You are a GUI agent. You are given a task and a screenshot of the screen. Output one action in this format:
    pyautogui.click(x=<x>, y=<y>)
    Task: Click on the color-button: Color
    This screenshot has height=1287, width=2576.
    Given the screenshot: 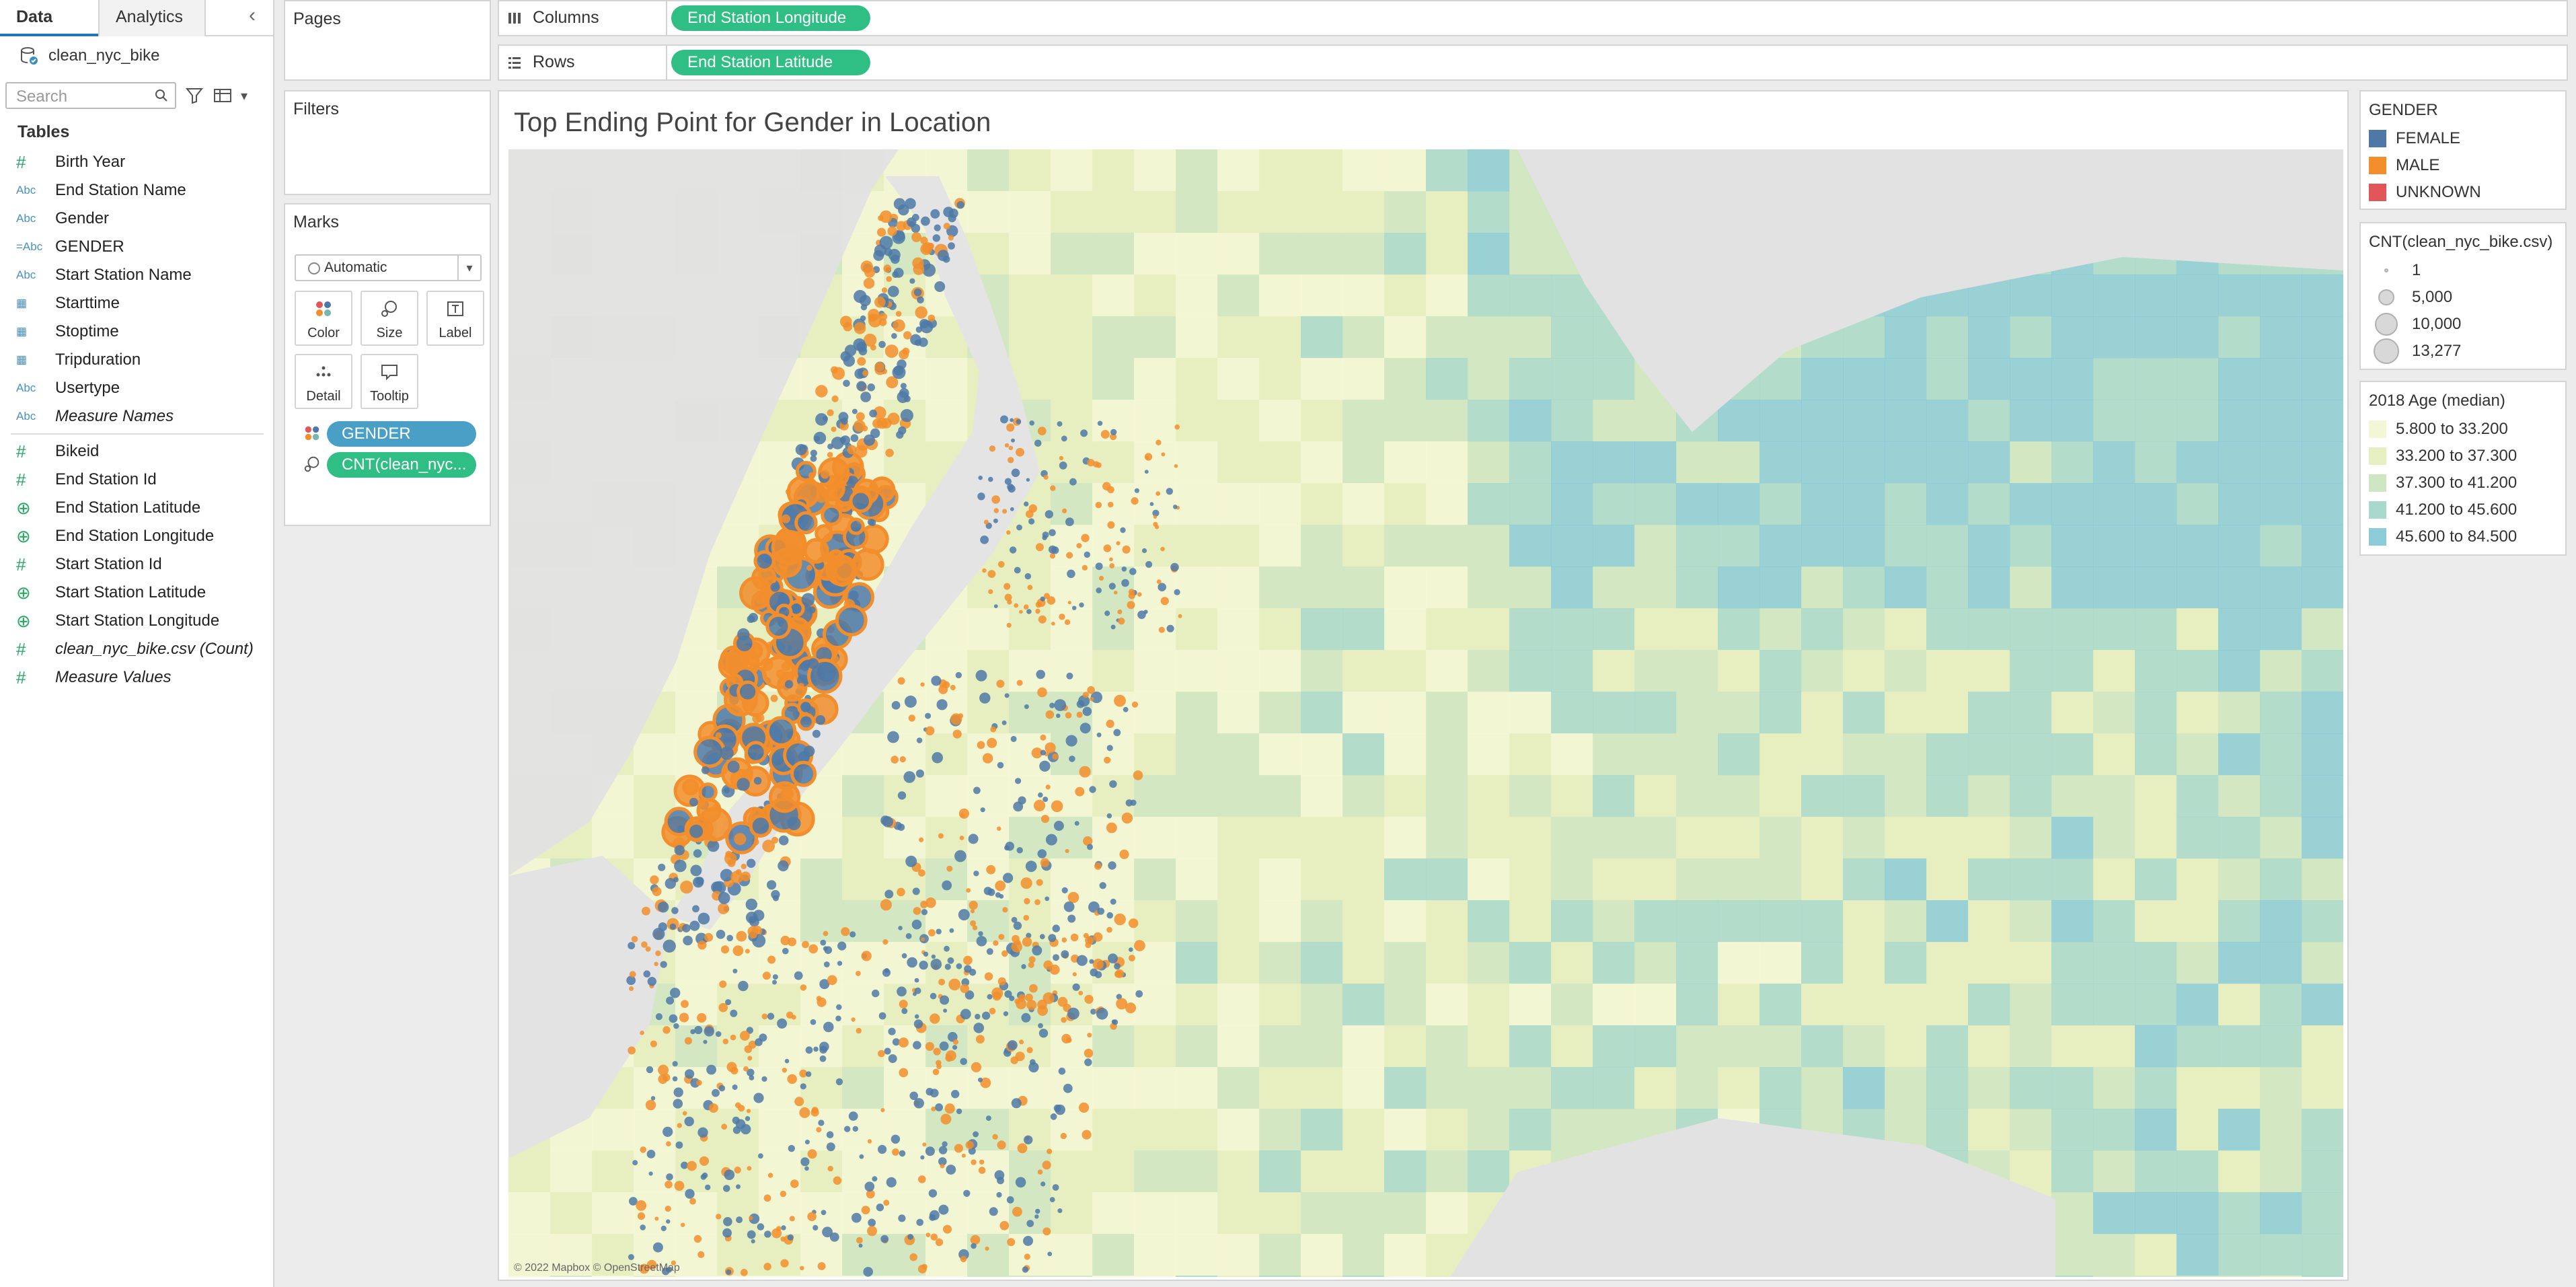 What is the action you would take?
    pyautogui.click(x=323, y=319)
    